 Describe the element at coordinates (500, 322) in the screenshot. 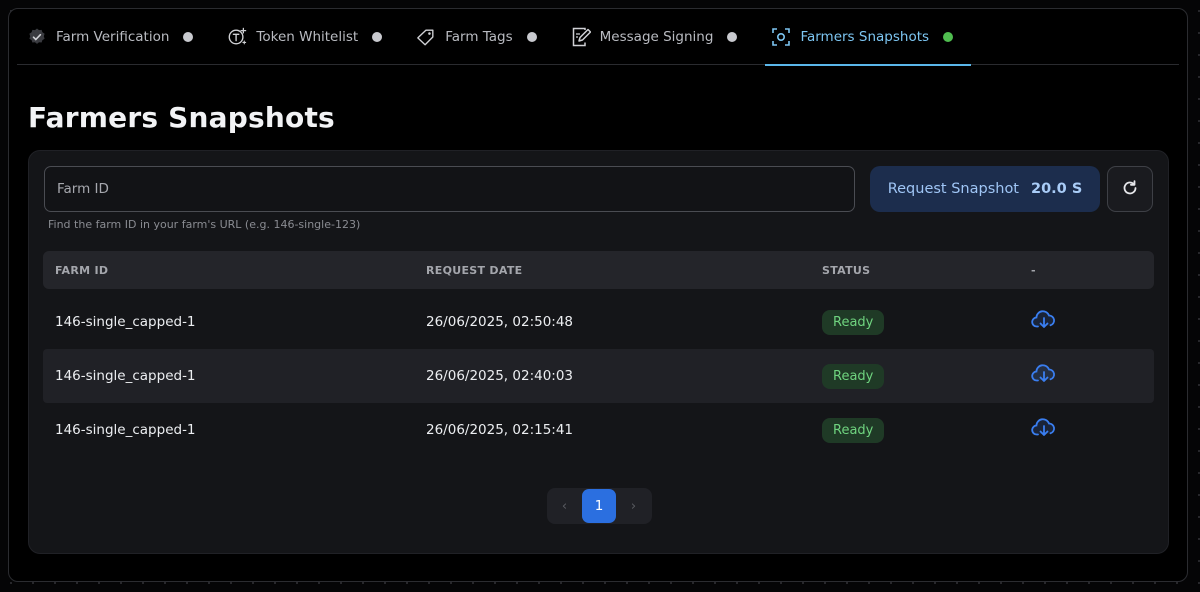

I see `cell-request-date: 26/06/2025, 02:50:48` at that location.